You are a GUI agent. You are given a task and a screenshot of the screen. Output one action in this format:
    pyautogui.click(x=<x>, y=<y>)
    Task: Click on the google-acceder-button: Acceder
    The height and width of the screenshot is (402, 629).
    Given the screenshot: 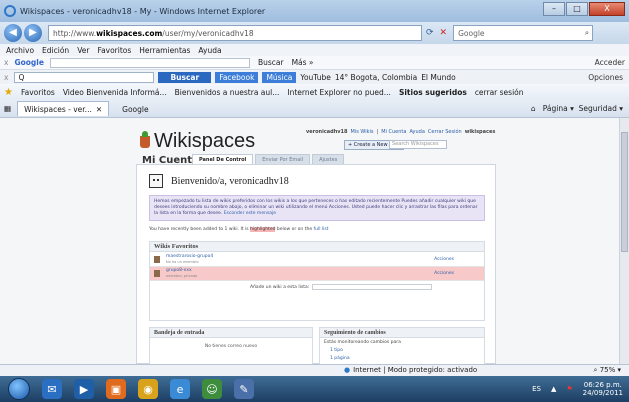 What is the action you would take?
    pyautogui.click(x=610, y=62)
    